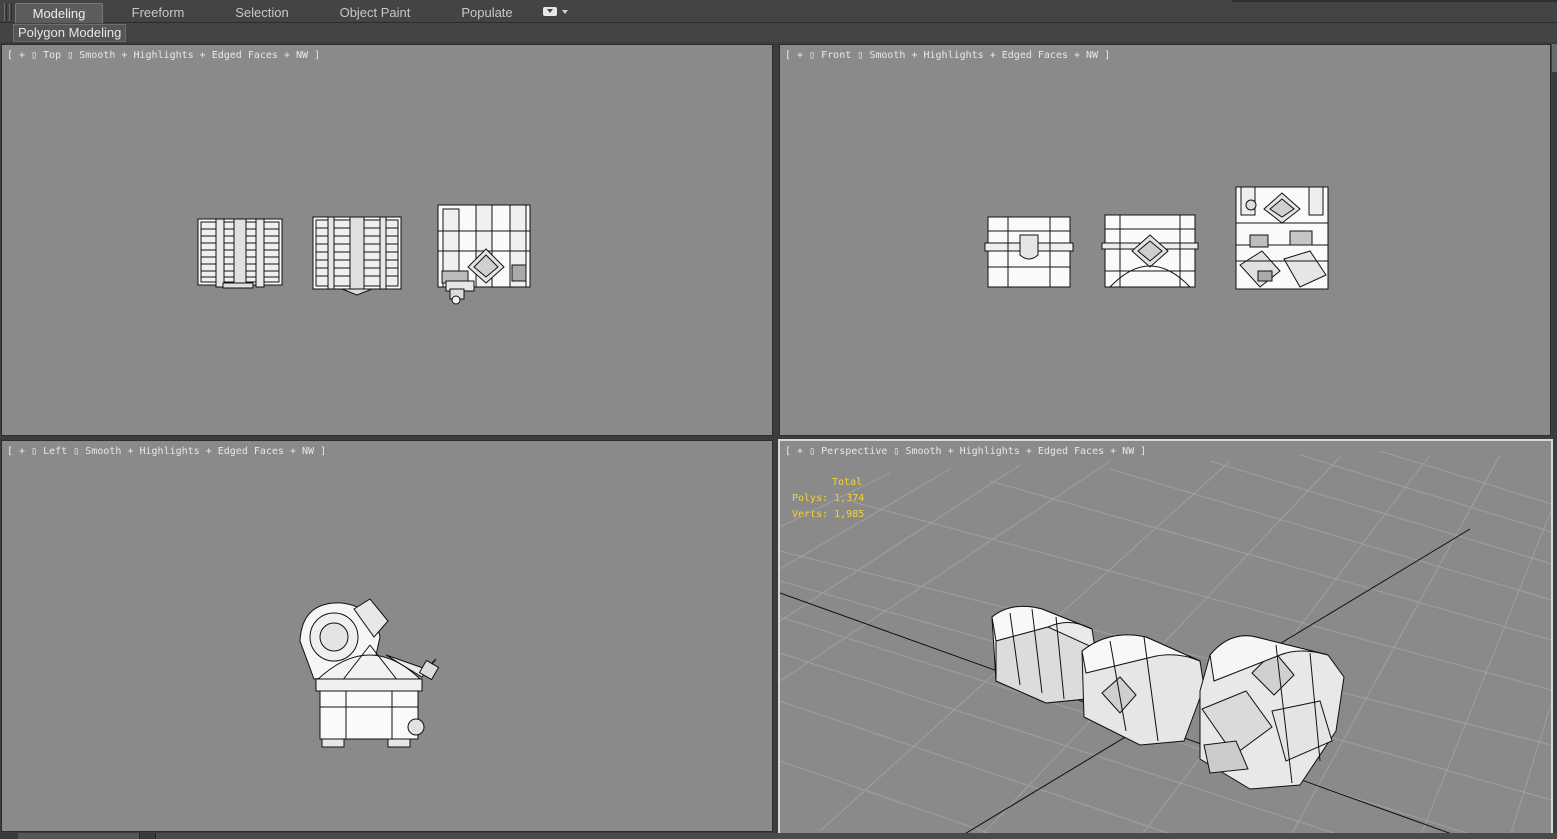 This screenshot has width=1557, height=839. What do you see at coordinates (10, 12) in the screenshot?
I see `toolbar-grip-secondary` at bounding box center [10, 12].